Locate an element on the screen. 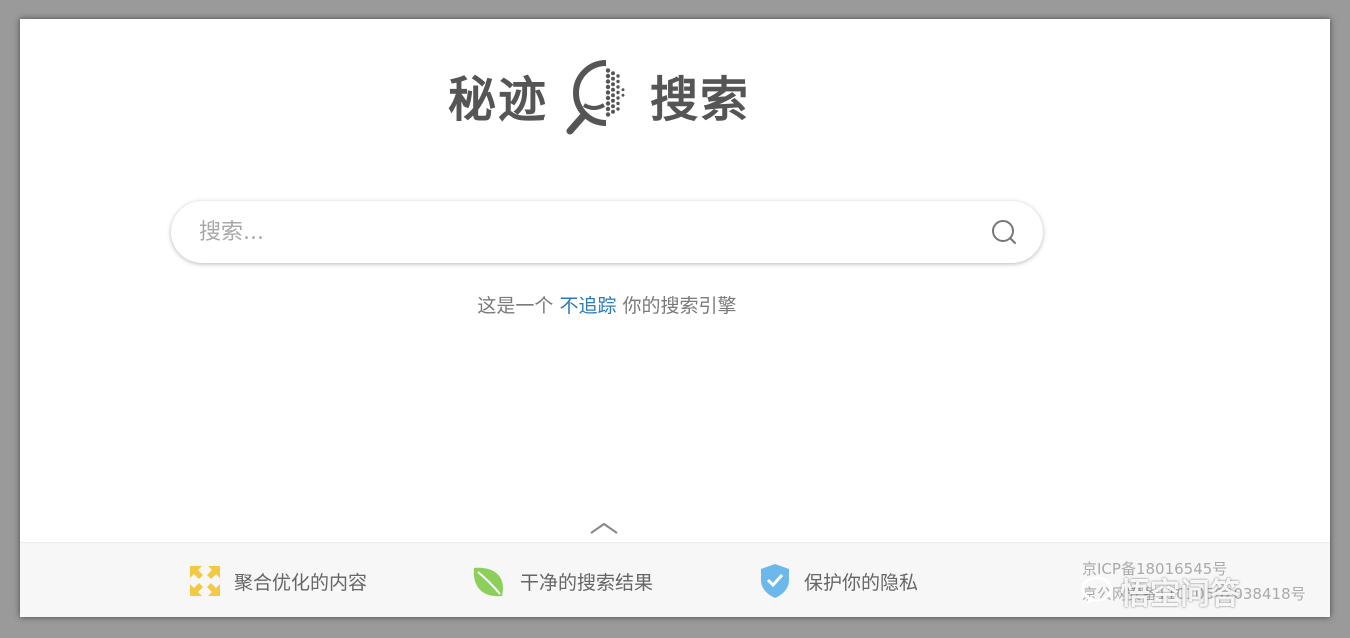 Image resolution: width=1350 pixels, height=638 pixels. search-bar is located at coordinates (607, 232).